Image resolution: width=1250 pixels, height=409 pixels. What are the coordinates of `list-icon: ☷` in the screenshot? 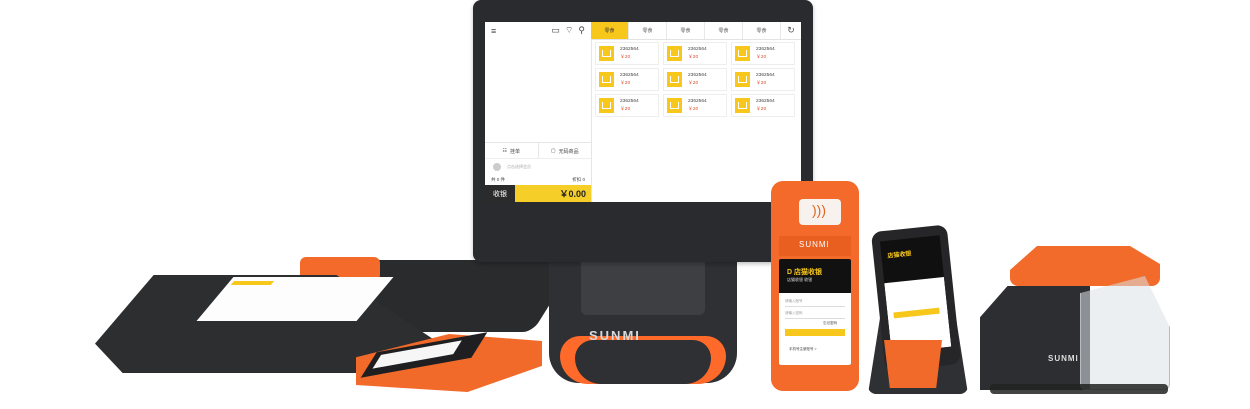 It's located at (504, 151).